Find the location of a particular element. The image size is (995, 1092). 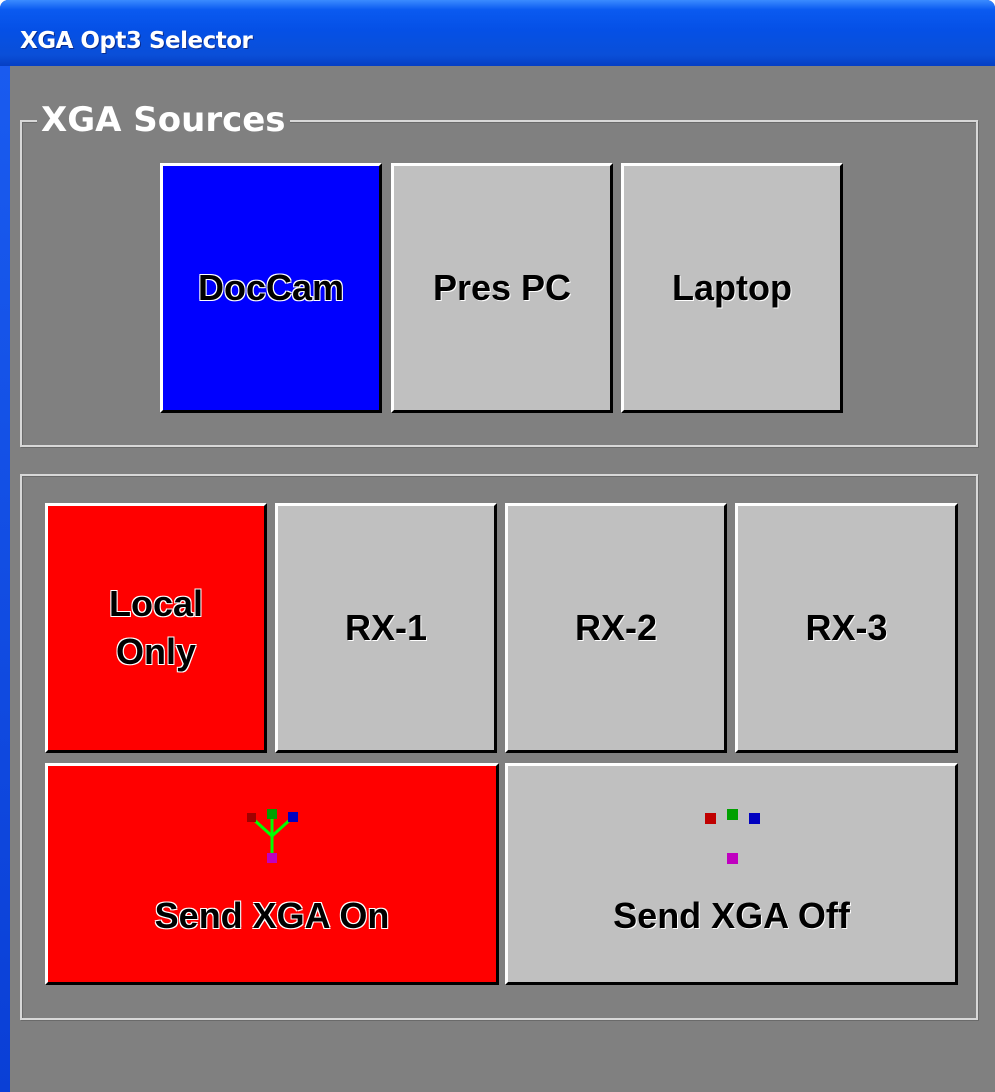

source-pres-pc-button: Pres PC is located at coordinates (502, 288).